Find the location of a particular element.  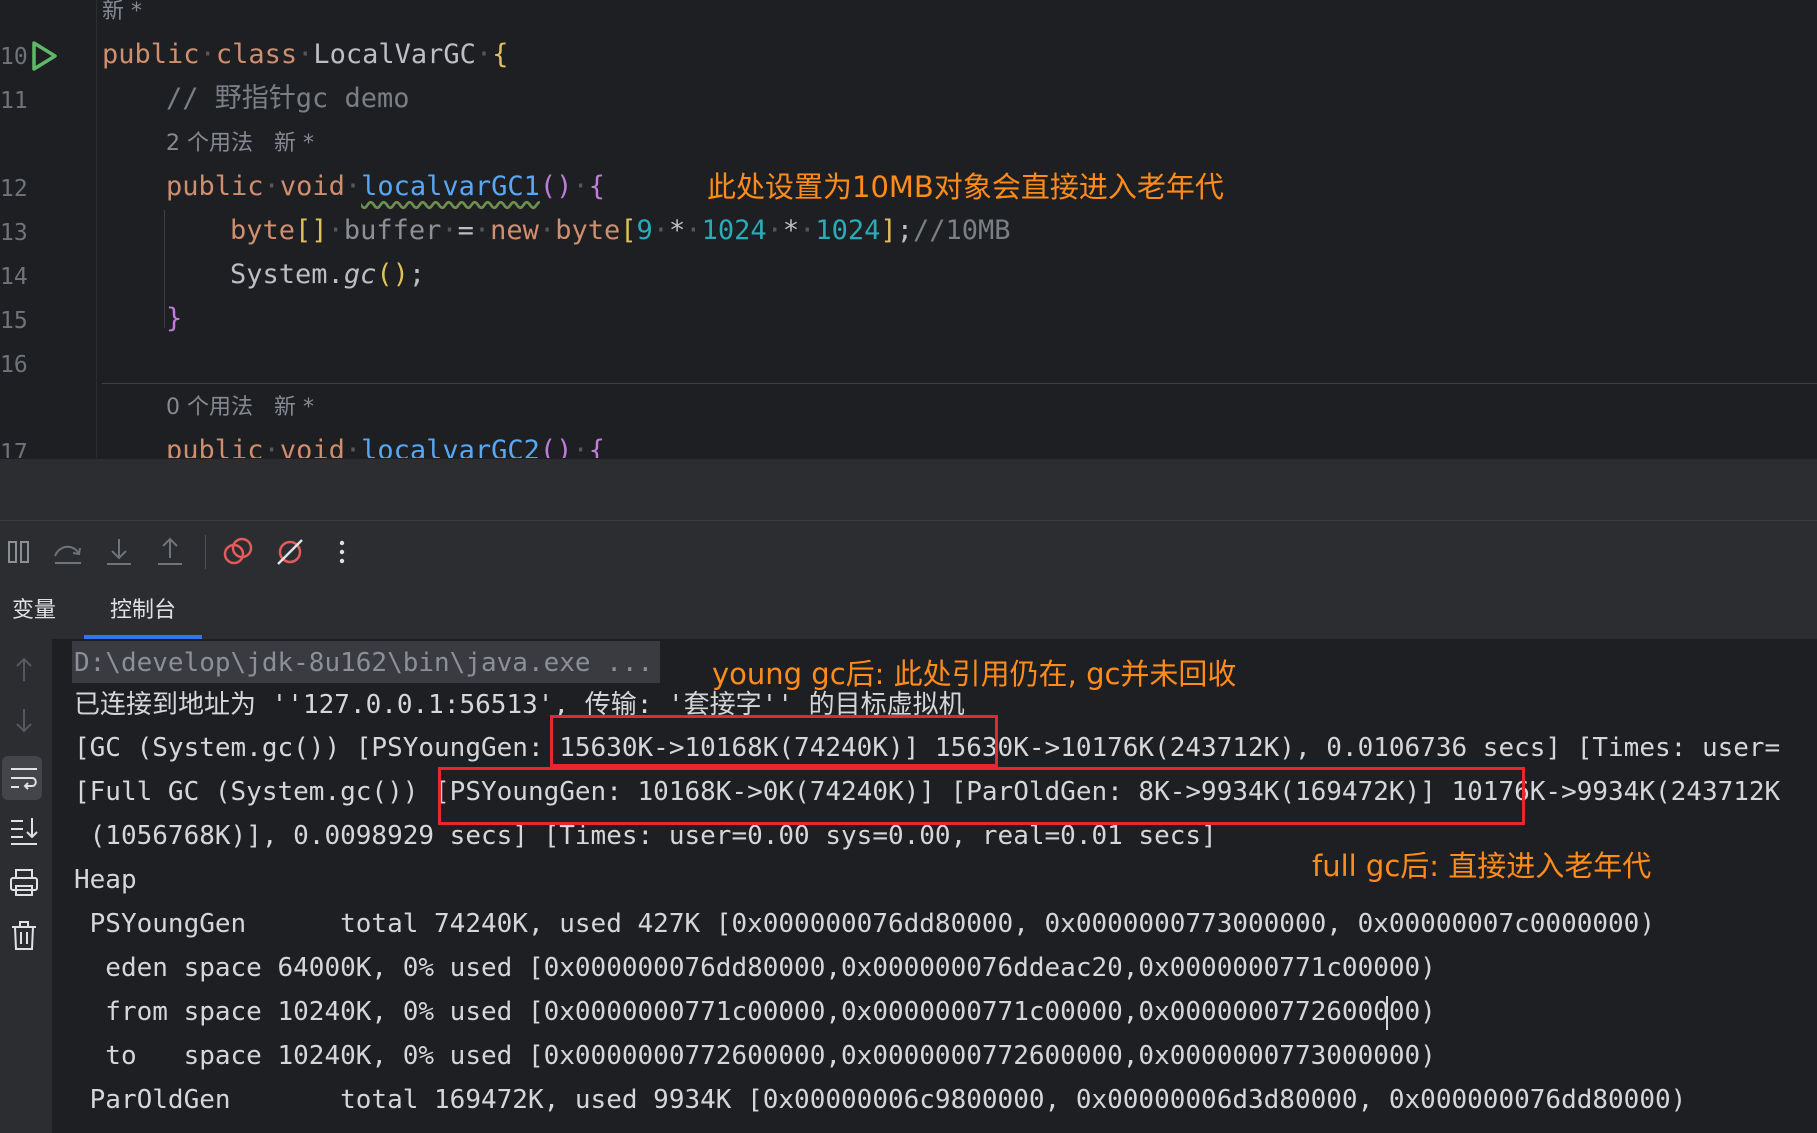

code-line-method2: public·void·localvarGC2()·{ is located at coordinates (385, 444).